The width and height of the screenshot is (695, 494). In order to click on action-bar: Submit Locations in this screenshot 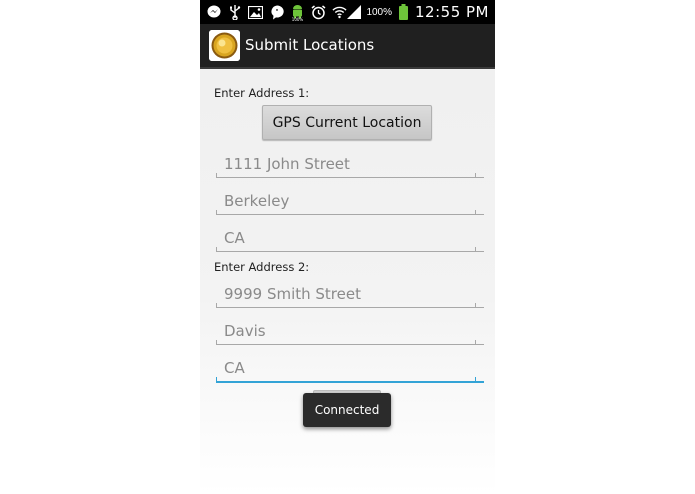, I will do `click(347, 46)`.